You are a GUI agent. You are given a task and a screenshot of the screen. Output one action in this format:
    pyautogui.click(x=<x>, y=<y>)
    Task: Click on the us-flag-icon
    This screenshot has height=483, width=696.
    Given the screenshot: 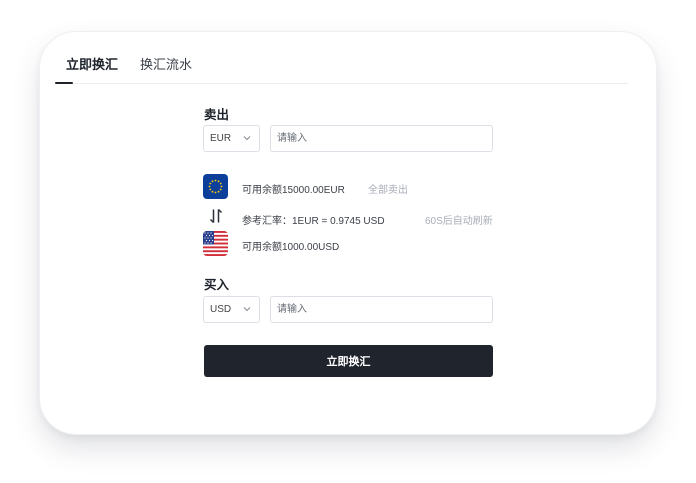 What is the action you would take?
    pyautogui.click(x=215, y=243)
    